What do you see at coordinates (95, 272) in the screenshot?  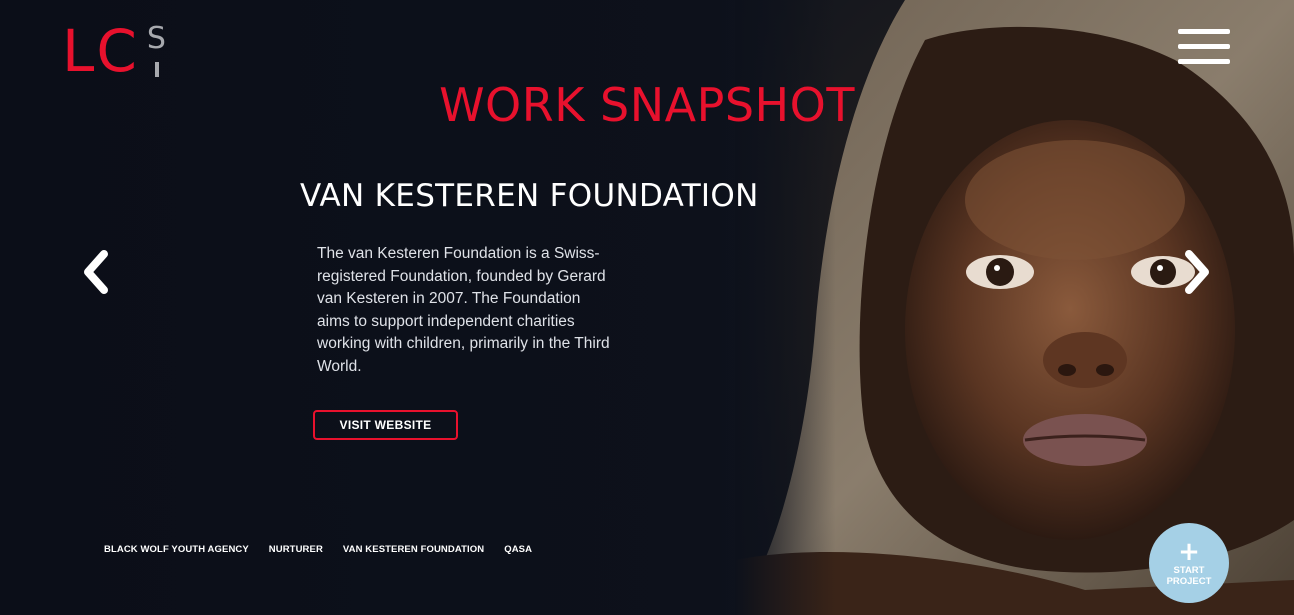 I see `chevron-left-icon` at bounding box center [95, 272].